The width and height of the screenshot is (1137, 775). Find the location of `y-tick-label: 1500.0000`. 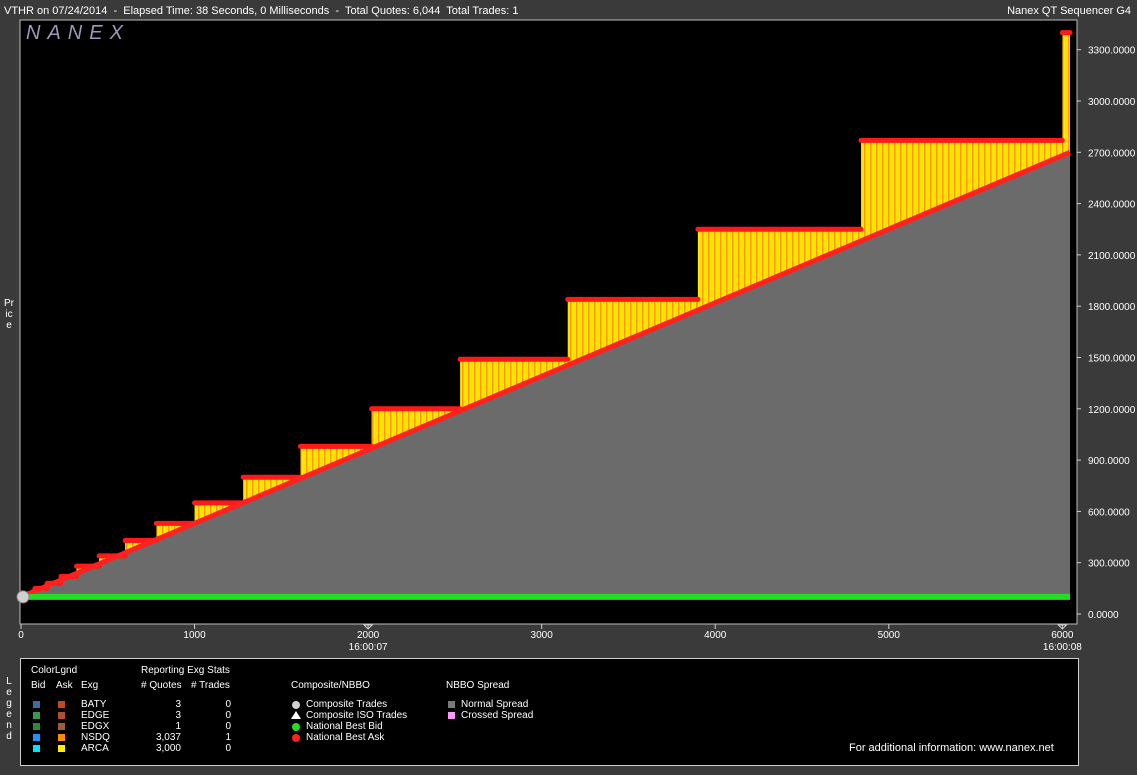

y-tick-label: 1500.0000 is located at coordinates (1112, 359).